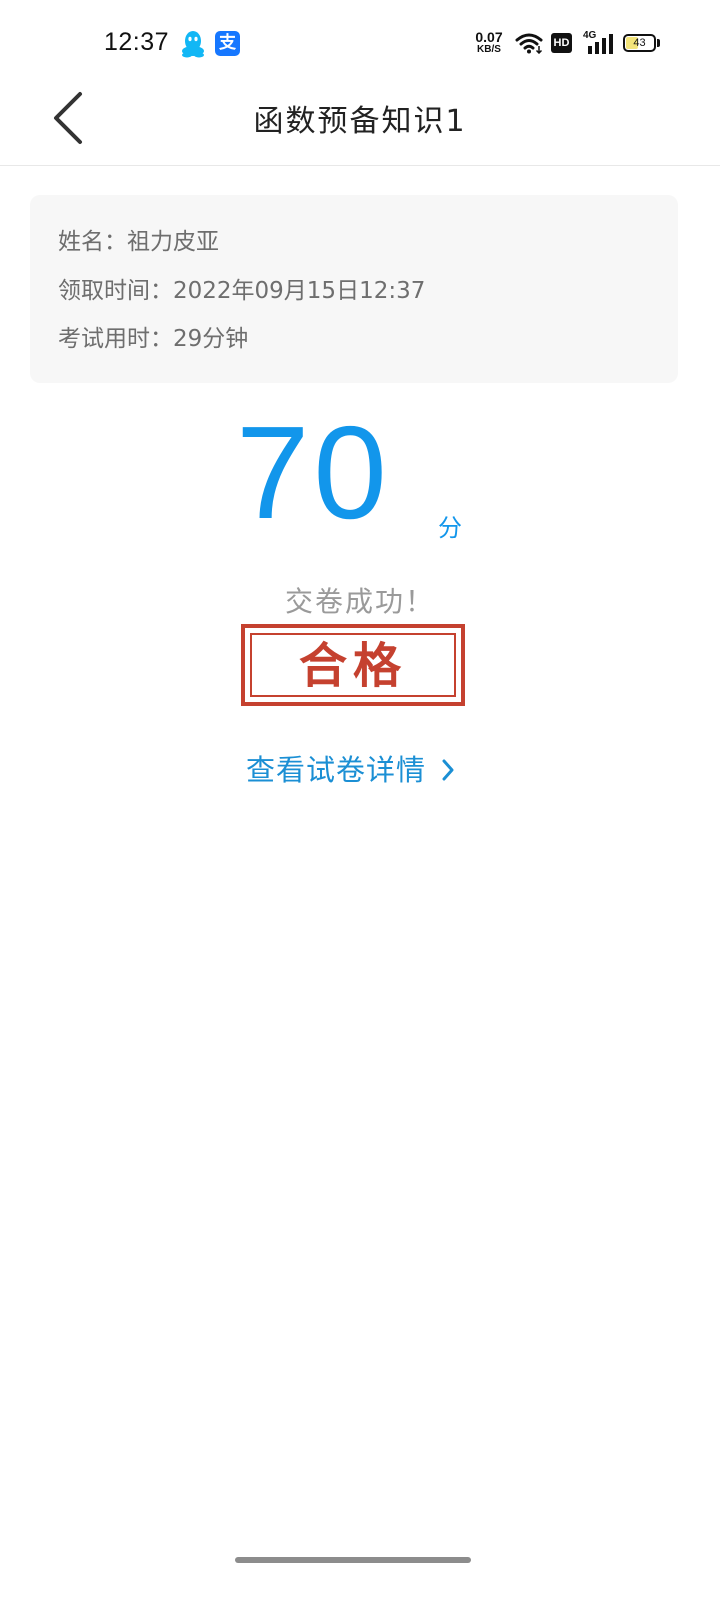 This screenshot has width=720, height=1600. I want to click on submit-success-message: 交卷成功！, so click(359, 601).